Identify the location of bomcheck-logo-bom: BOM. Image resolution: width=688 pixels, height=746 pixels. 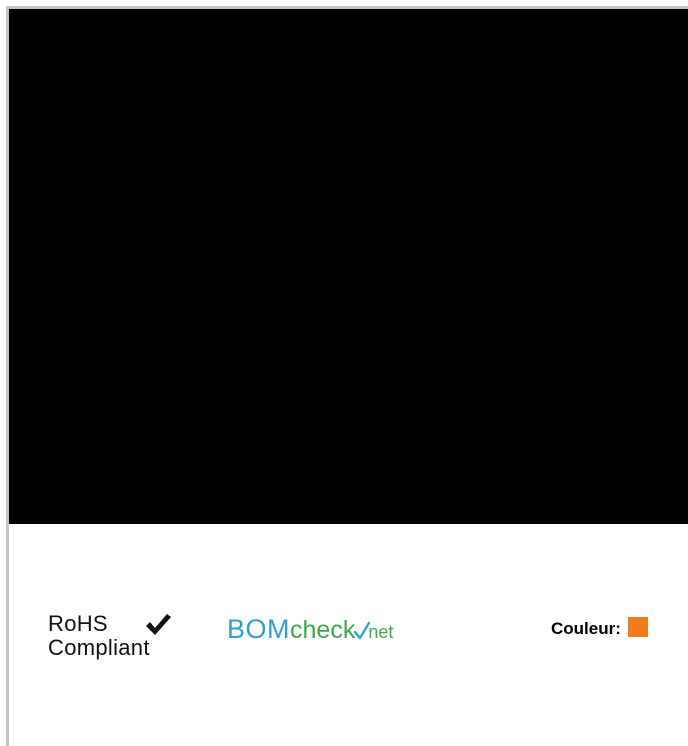
(259, 629).